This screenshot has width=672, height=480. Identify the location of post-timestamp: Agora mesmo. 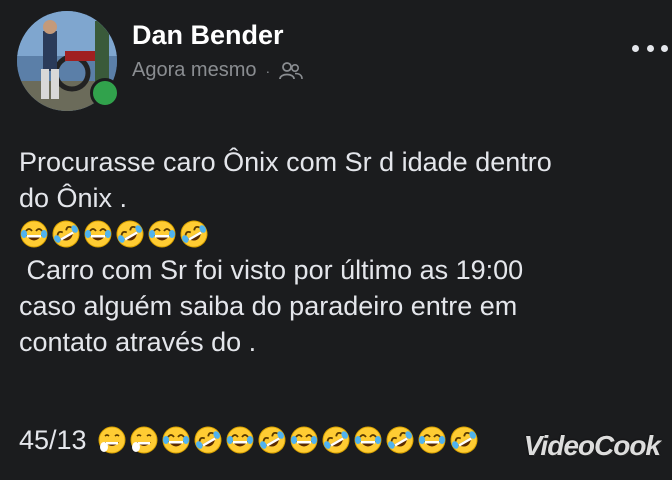
(194, 70).